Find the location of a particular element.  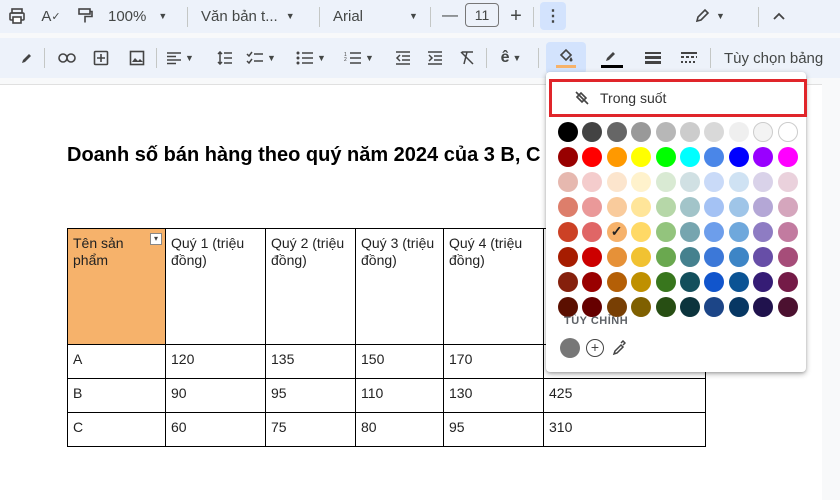

cell-menu-icon: ▾ is located at coordinates (156, 239).